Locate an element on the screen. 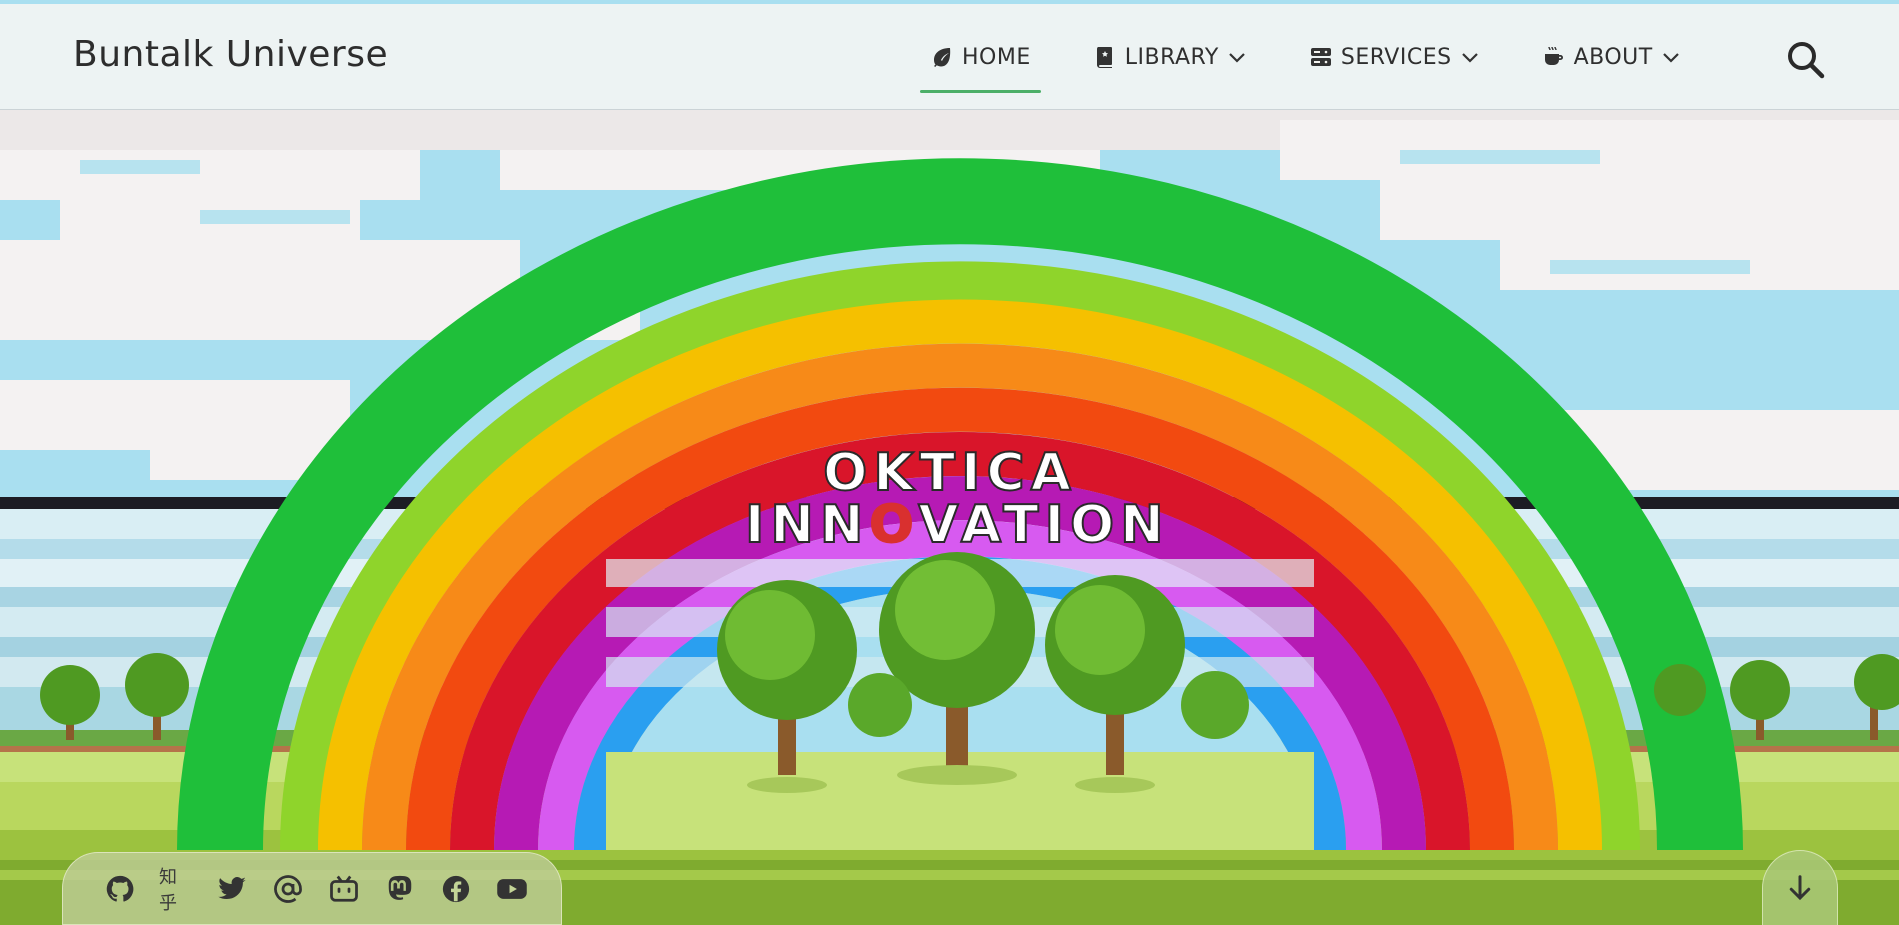 This screenshot has height=925, width=1899. social-link-zhihu: 知乎 is located at coordinates (176, 890).